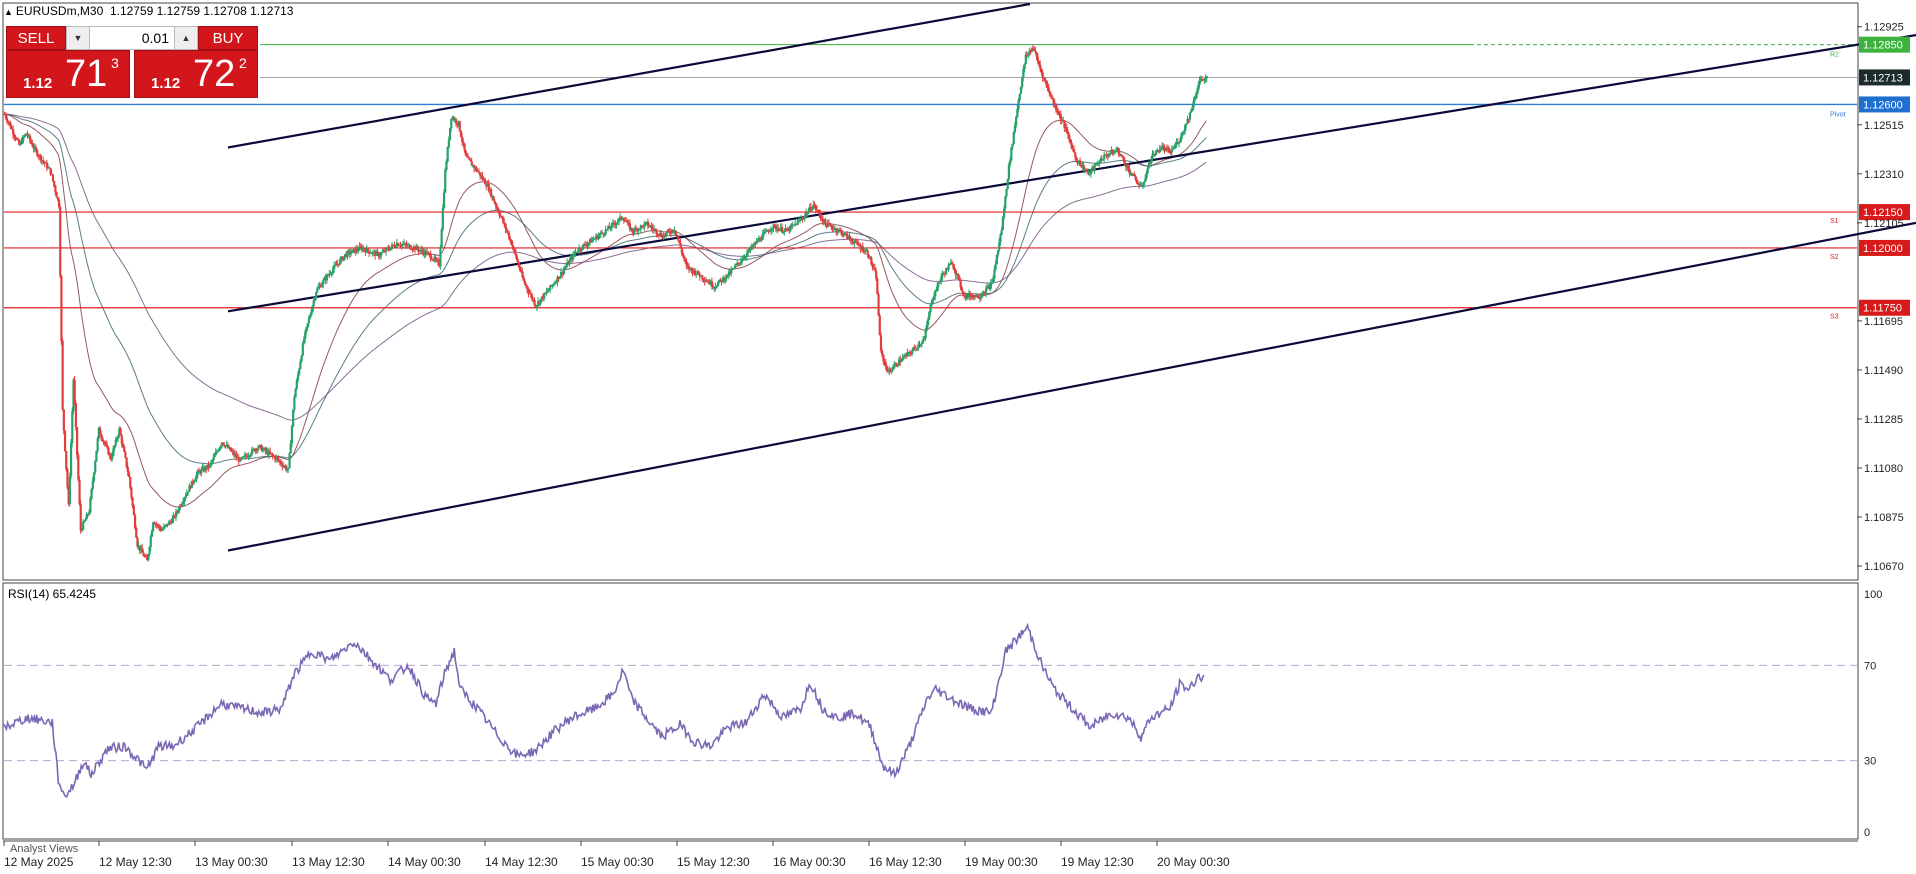 This screenshot has height=874, width=1916. What do you see at coordinates (1838, 114) in the screenshot?
I see `pivot-tag-label: Pivot` at bounding box center [1838, 114].